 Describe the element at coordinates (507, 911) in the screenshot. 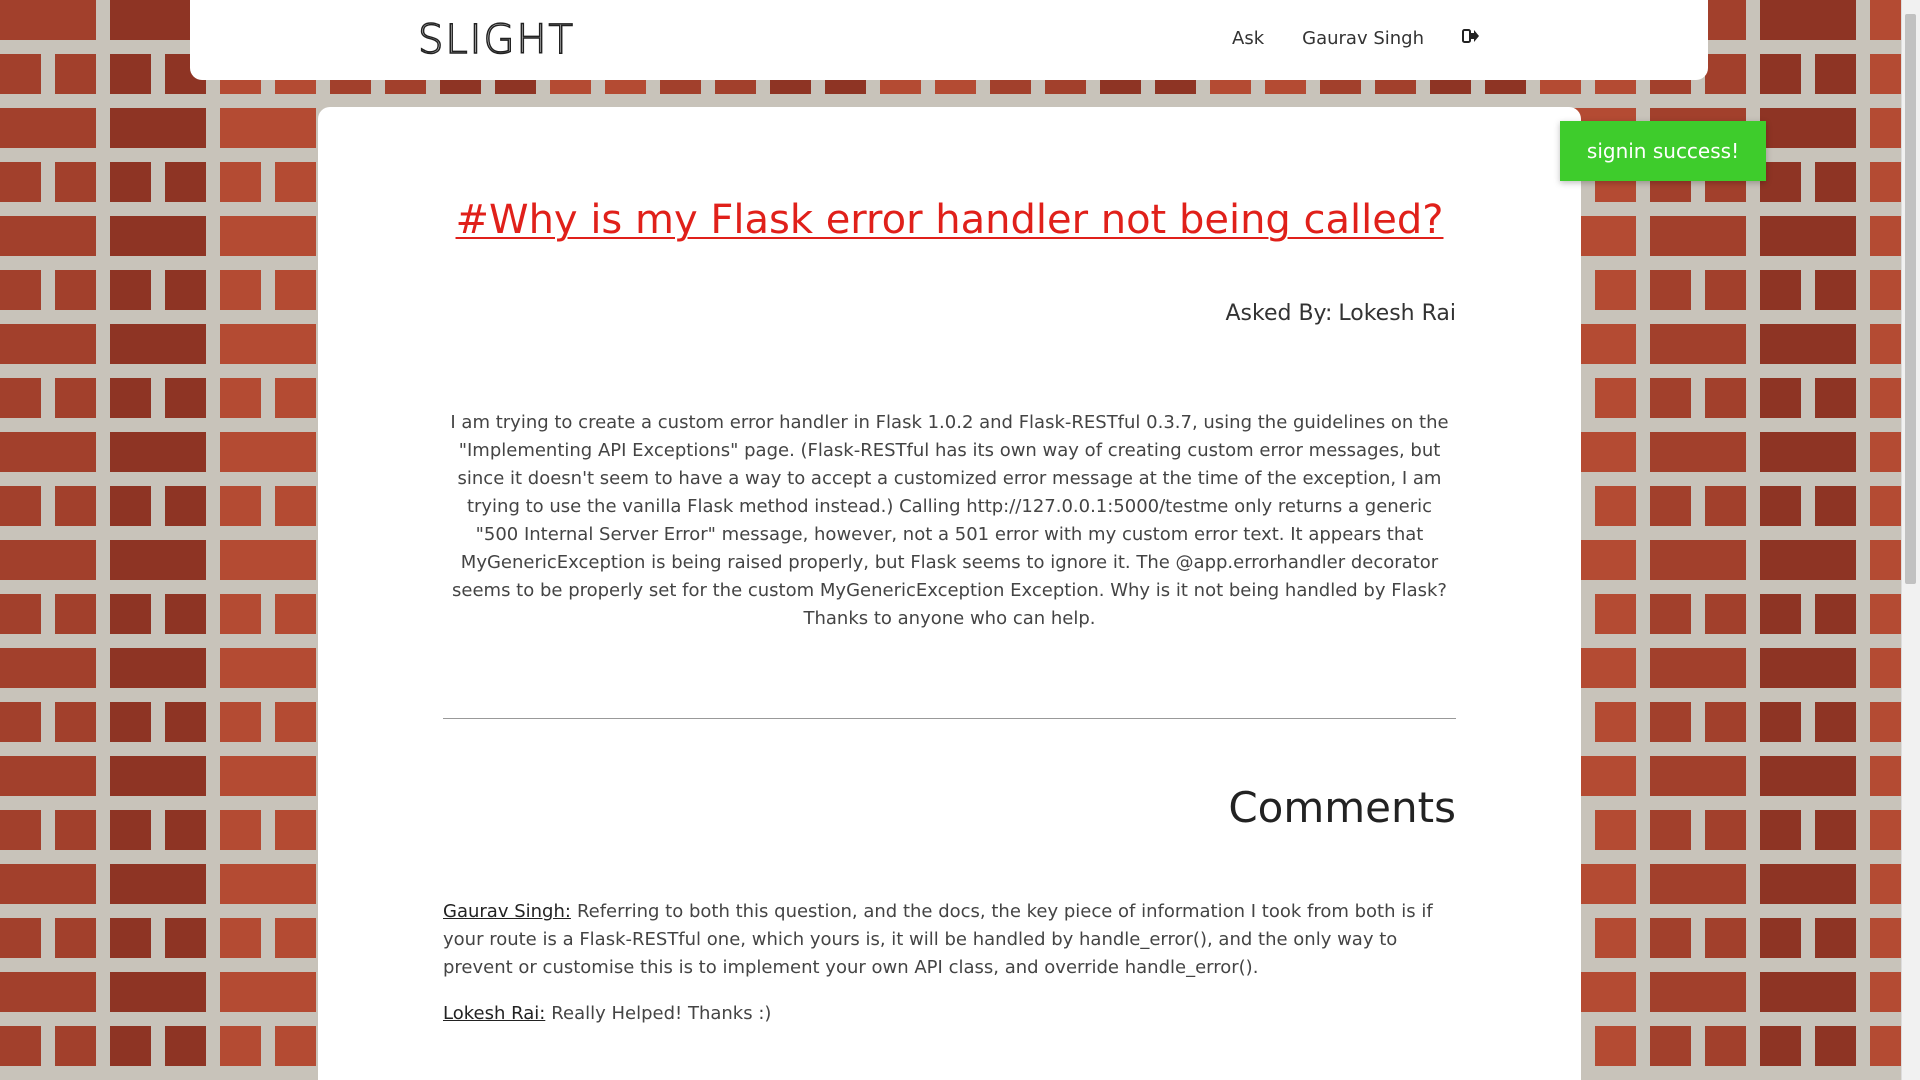

I see `comment-author-link: Gaurav Singh:` at that location.